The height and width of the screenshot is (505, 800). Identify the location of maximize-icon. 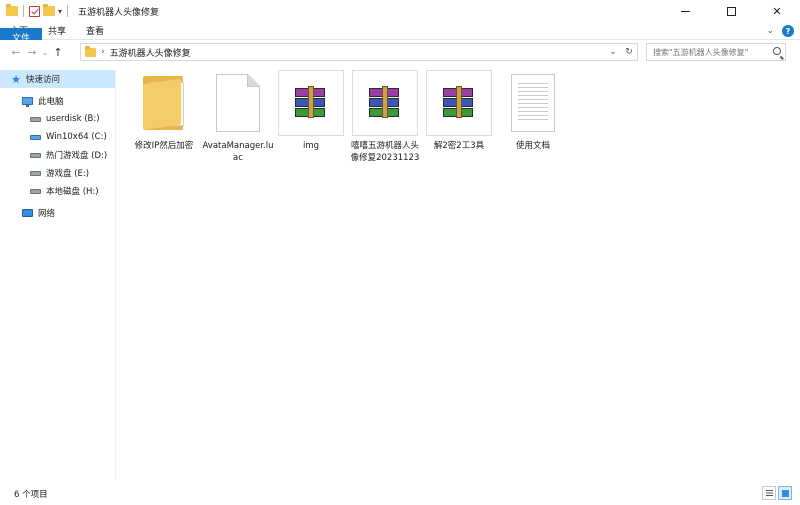
(731, 11).